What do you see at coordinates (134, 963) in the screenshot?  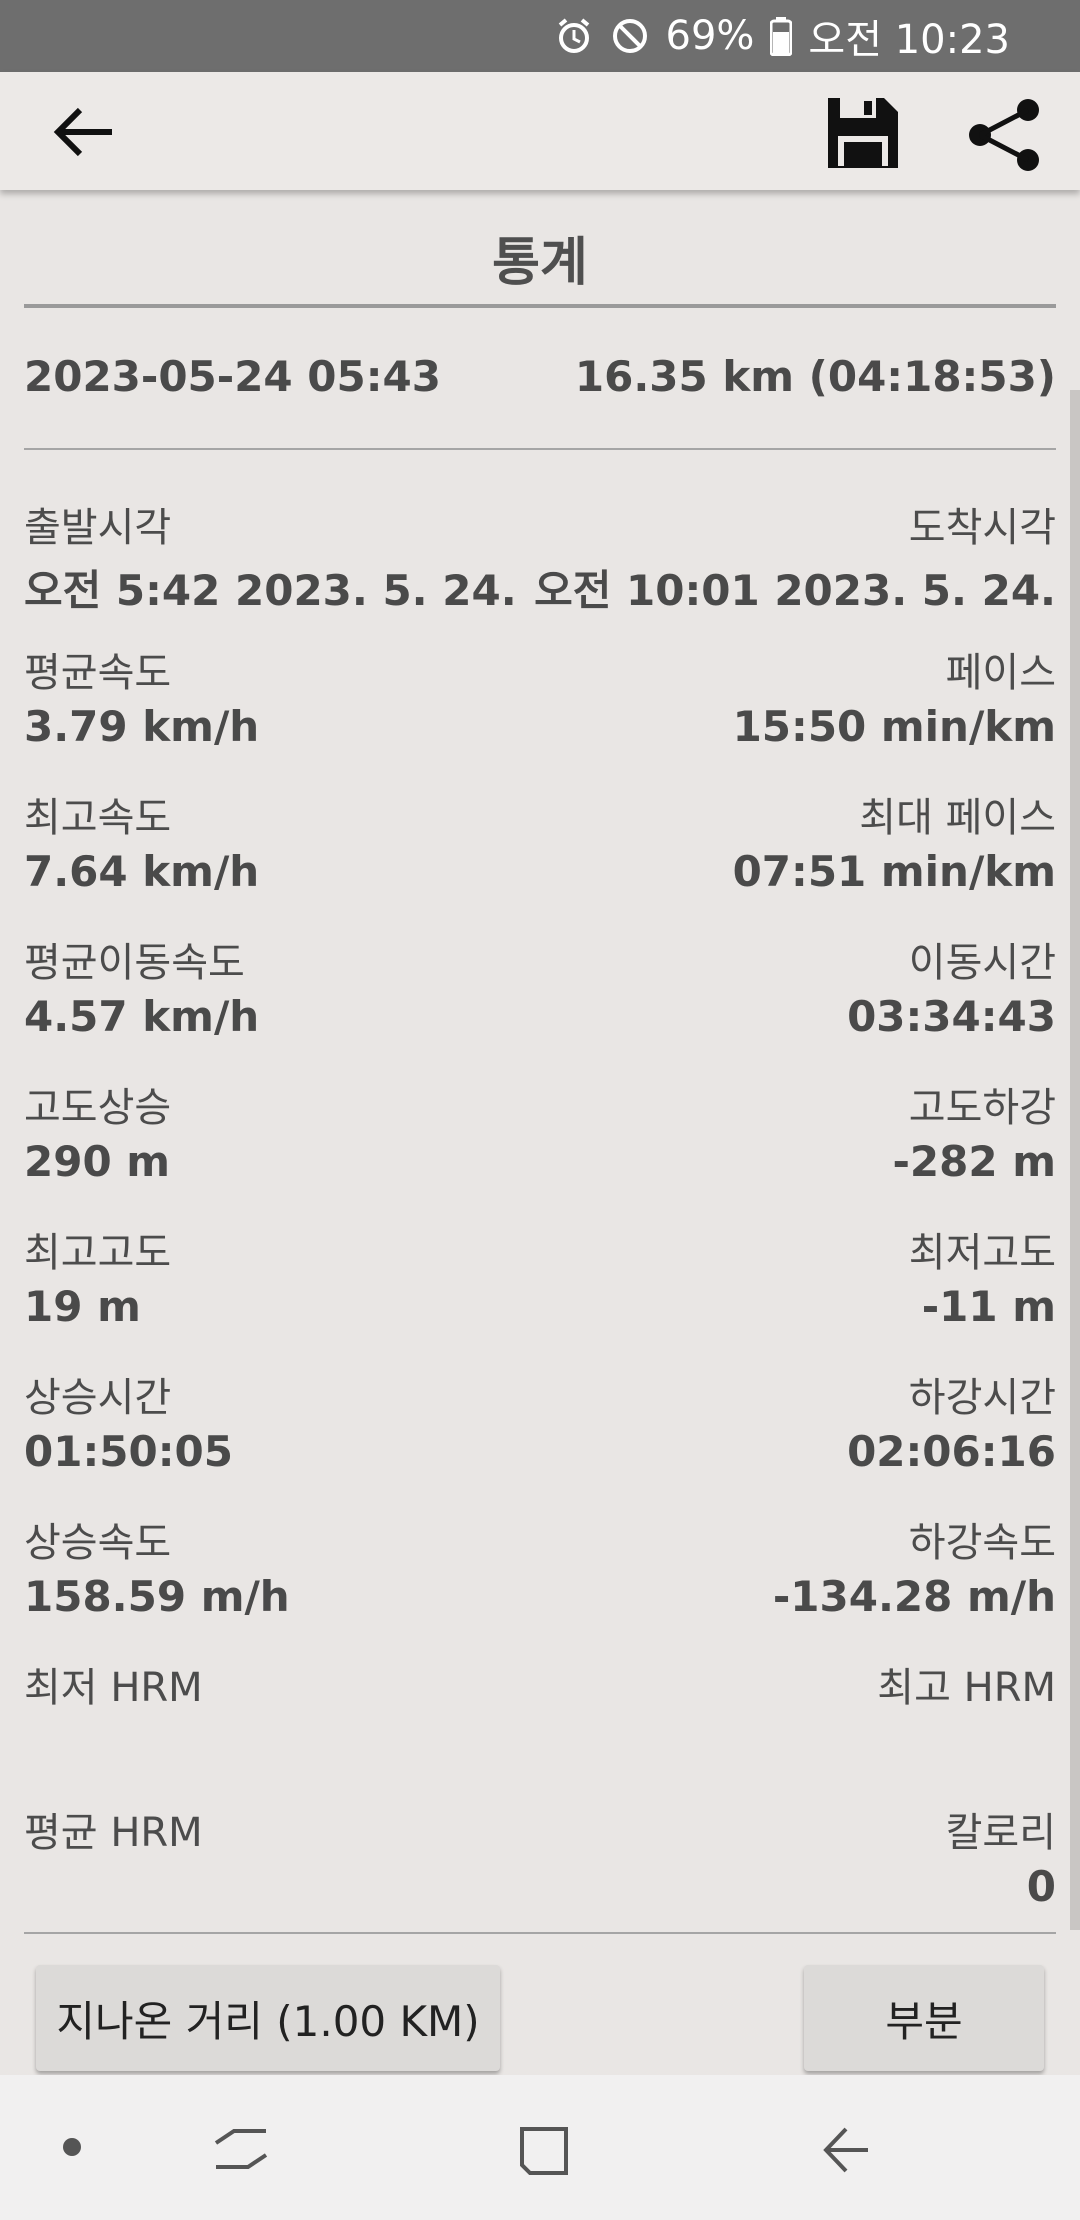 I see `avg-moving-speed-label: 평균이동속도` at bounding box center [134, 963].